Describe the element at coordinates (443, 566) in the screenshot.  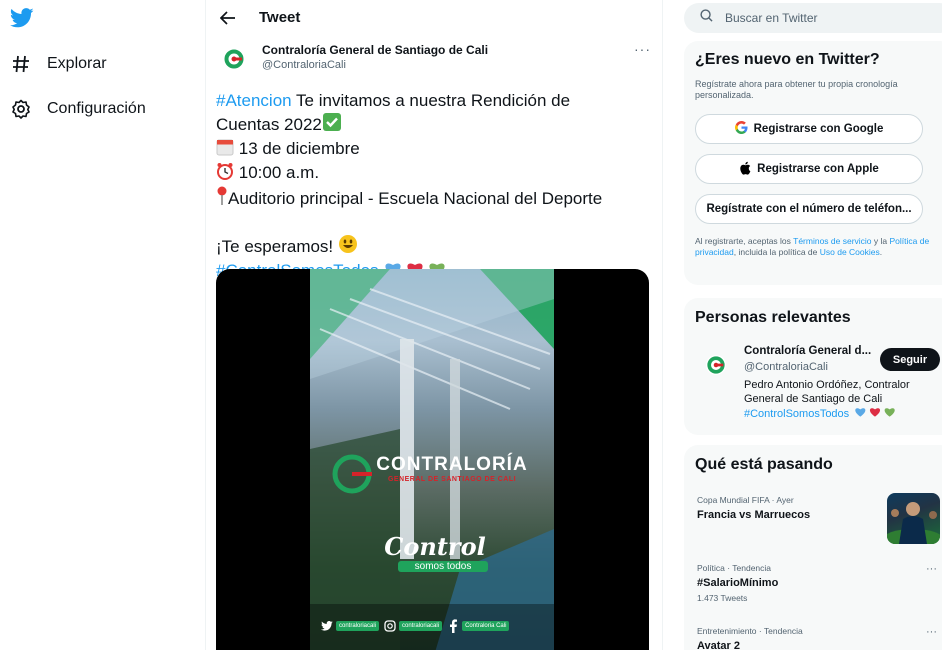
I see `campaign-logo-subtext: somos todos` at that location.